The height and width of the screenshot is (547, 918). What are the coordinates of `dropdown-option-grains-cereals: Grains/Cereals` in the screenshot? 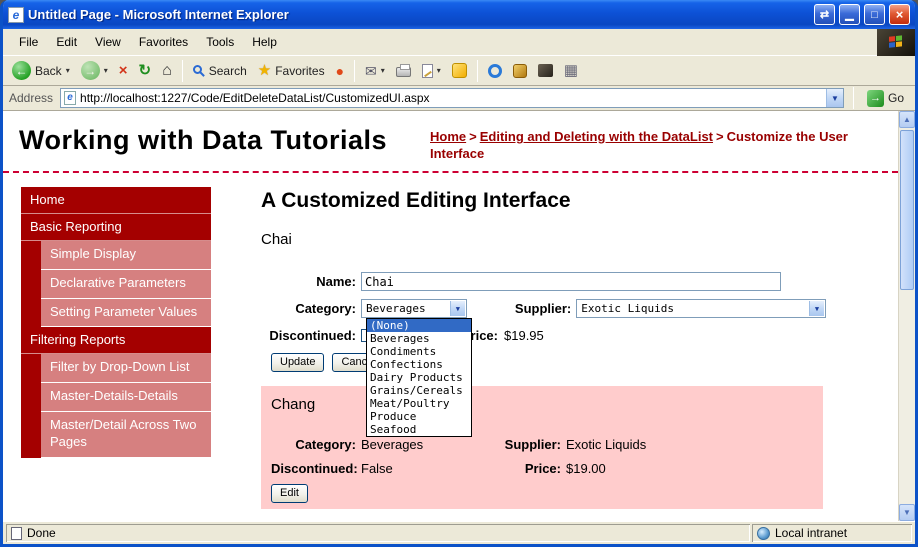 It's located at (419, 390).